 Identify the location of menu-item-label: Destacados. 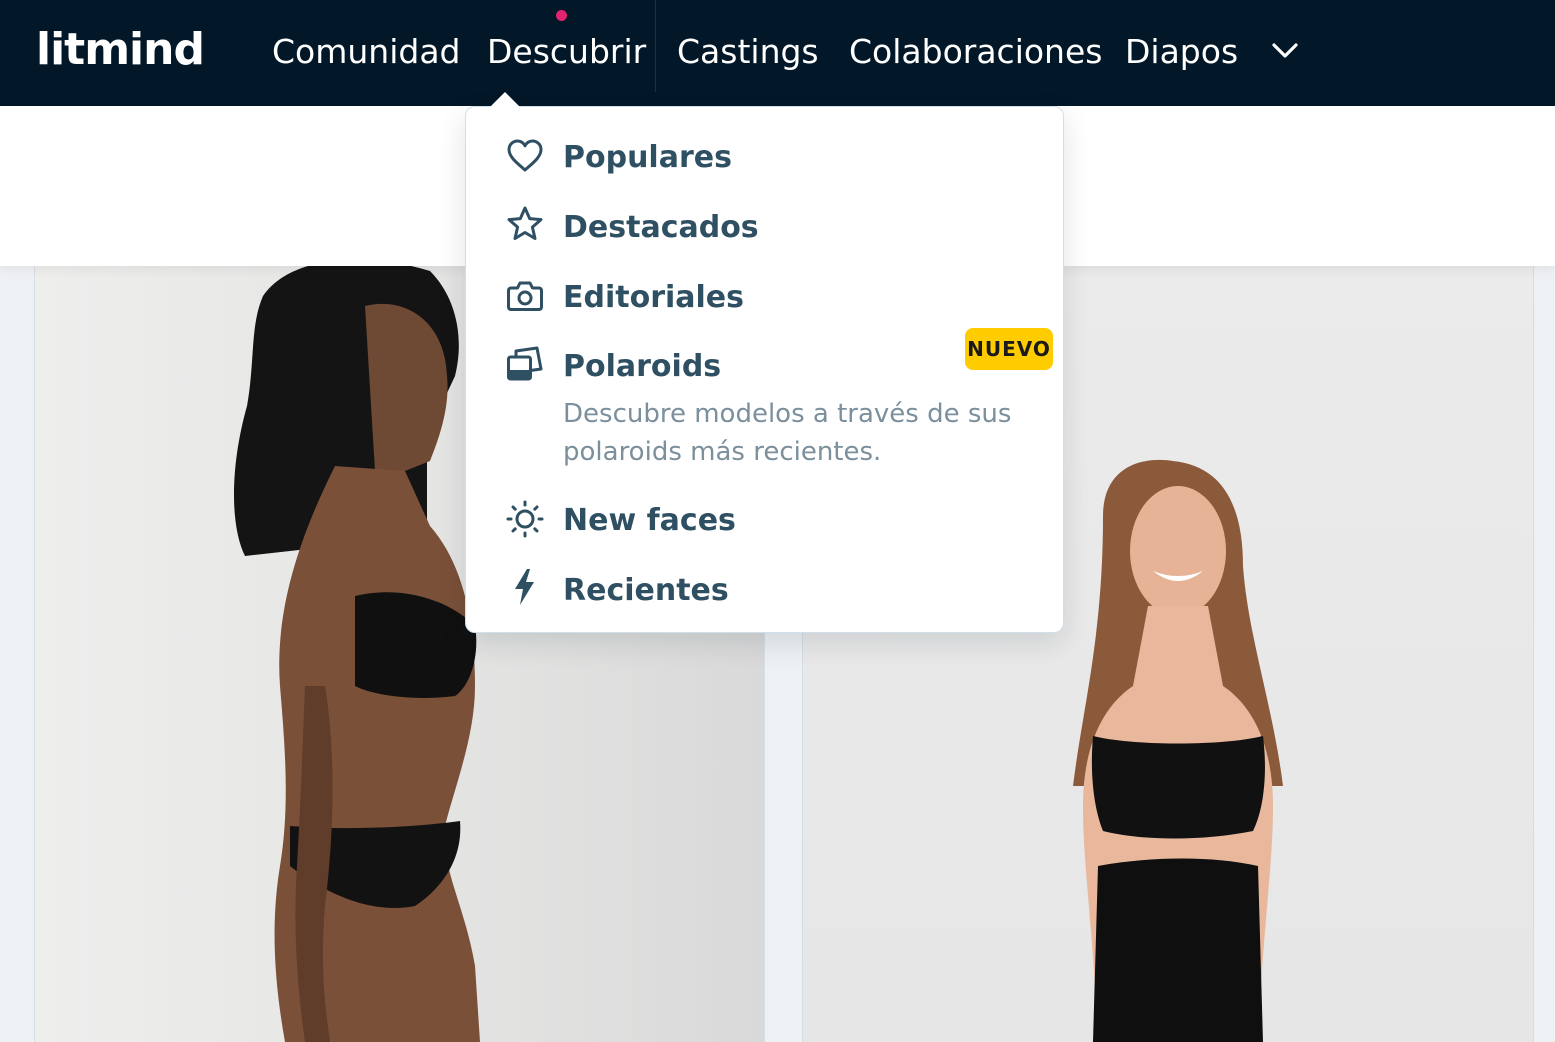
(661, 227).